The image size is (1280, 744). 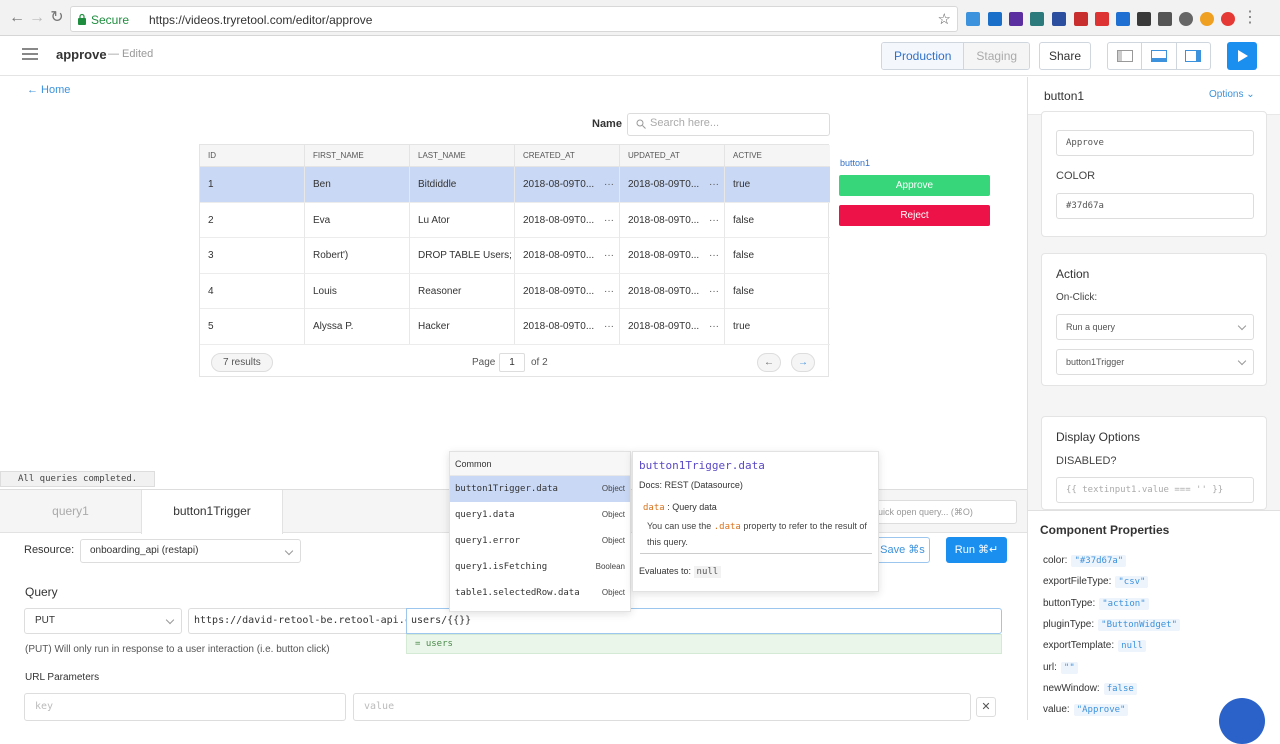 I want to click on preview-play-button, so click(x=1242, y=56).